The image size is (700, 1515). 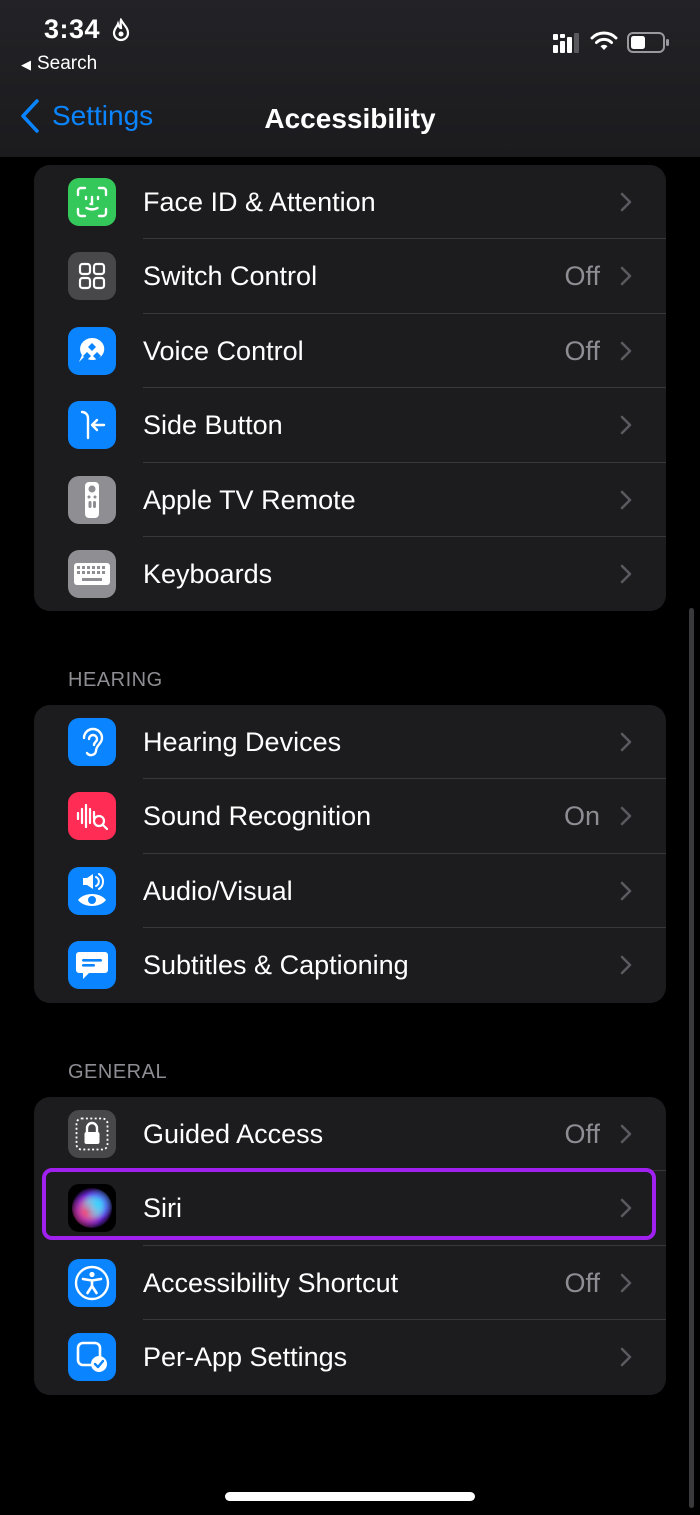 I want to click on row-label: Audio/Visual, so click(x=218, y=890).